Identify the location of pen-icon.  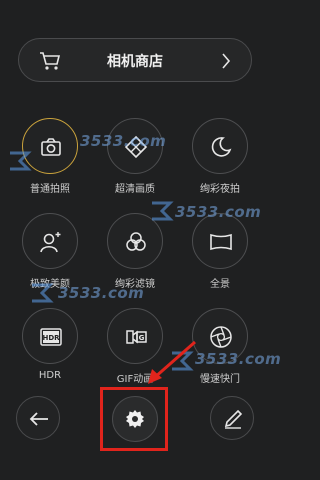
(233, 419).